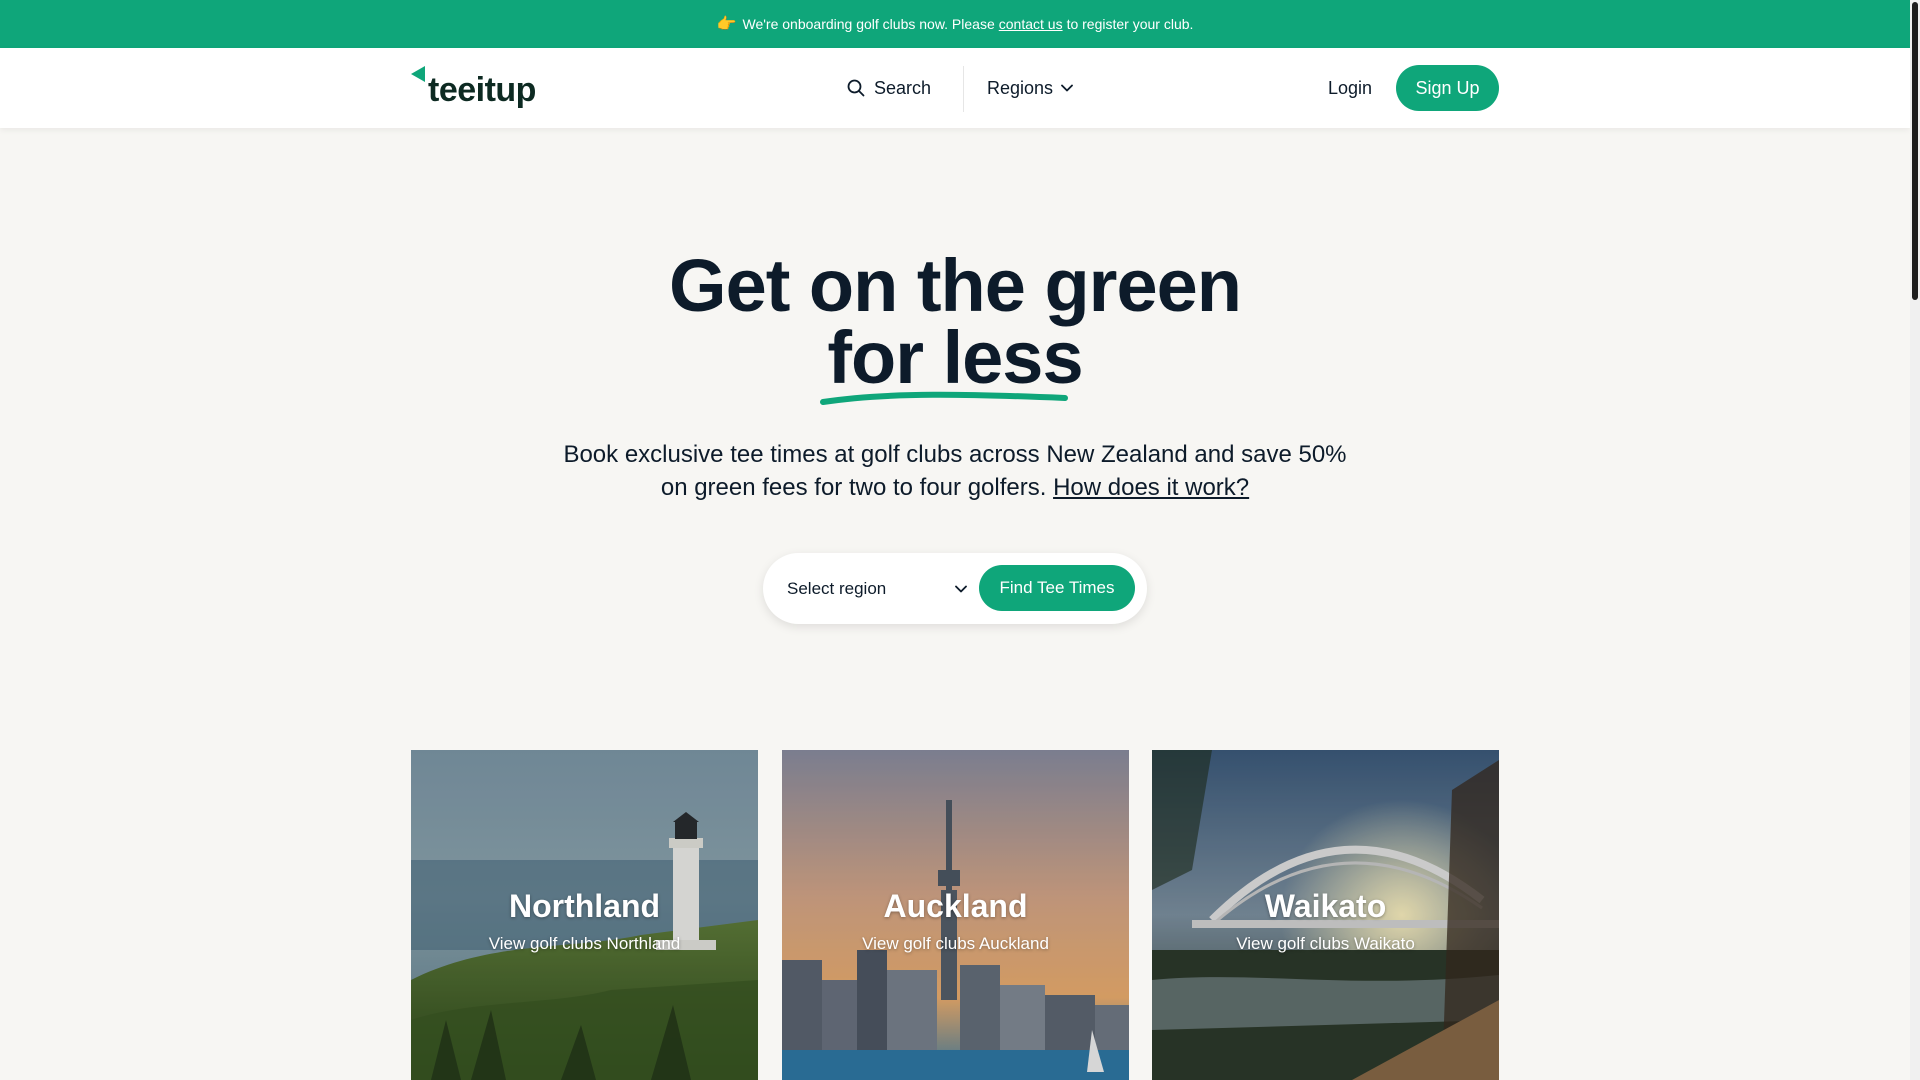 The height and width of the screenshot is (1080, 1920). What do you see at coordinates (1031, 24) in the screenshot?
I see `contact-us-link: contact us` at bounding box center [1031, 24].